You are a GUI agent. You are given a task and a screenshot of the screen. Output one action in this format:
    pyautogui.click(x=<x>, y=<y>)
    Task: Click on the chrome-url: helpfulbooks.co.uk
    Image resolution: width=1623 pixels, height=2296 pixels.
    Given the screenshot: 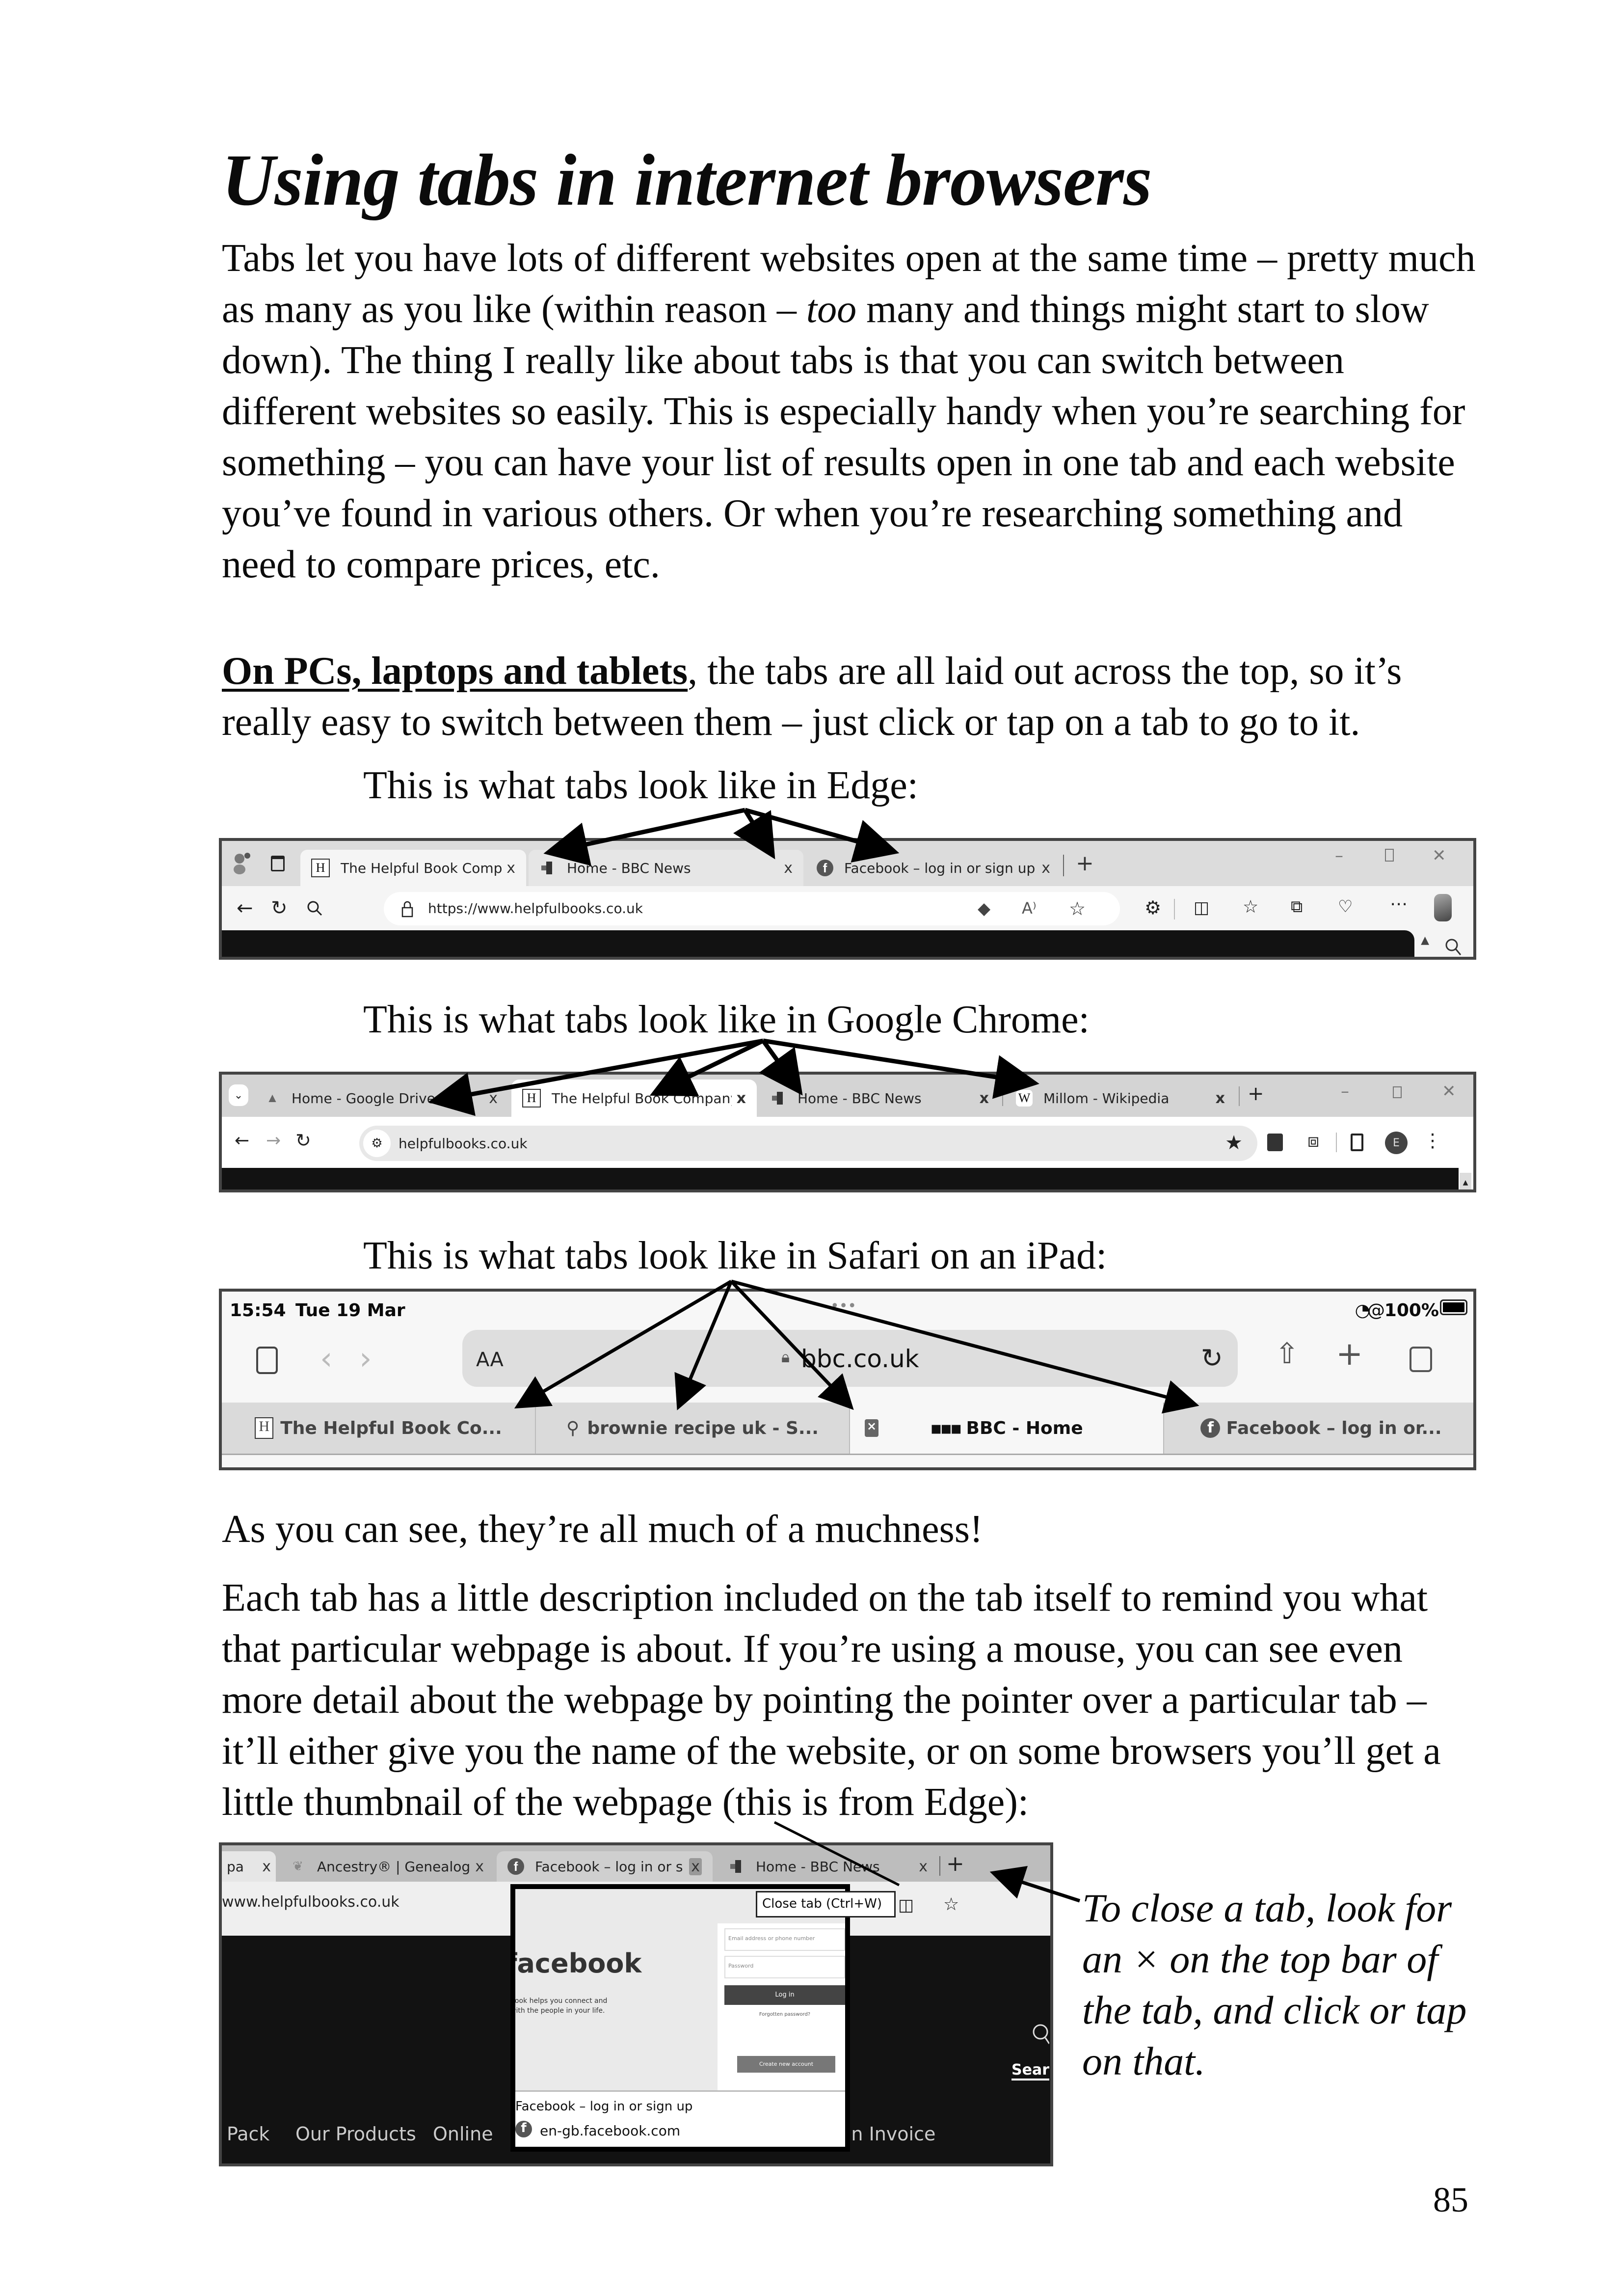 What is the action you would take?
    pyautogui.click(x=463, y=1143)
    